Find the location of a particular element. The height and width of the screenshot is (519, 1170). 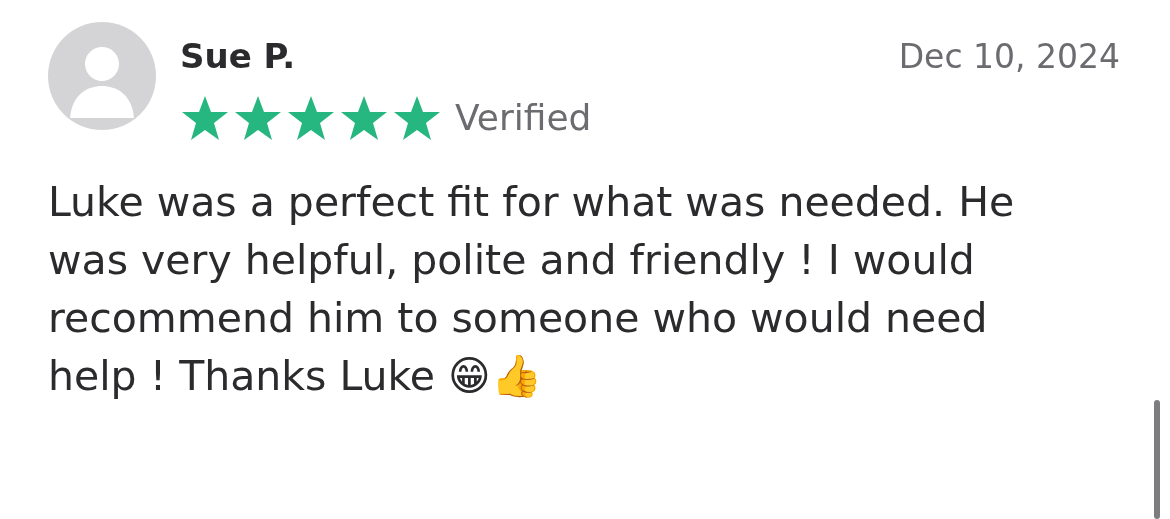

scrollbar is located at coordinates (1157, 459).